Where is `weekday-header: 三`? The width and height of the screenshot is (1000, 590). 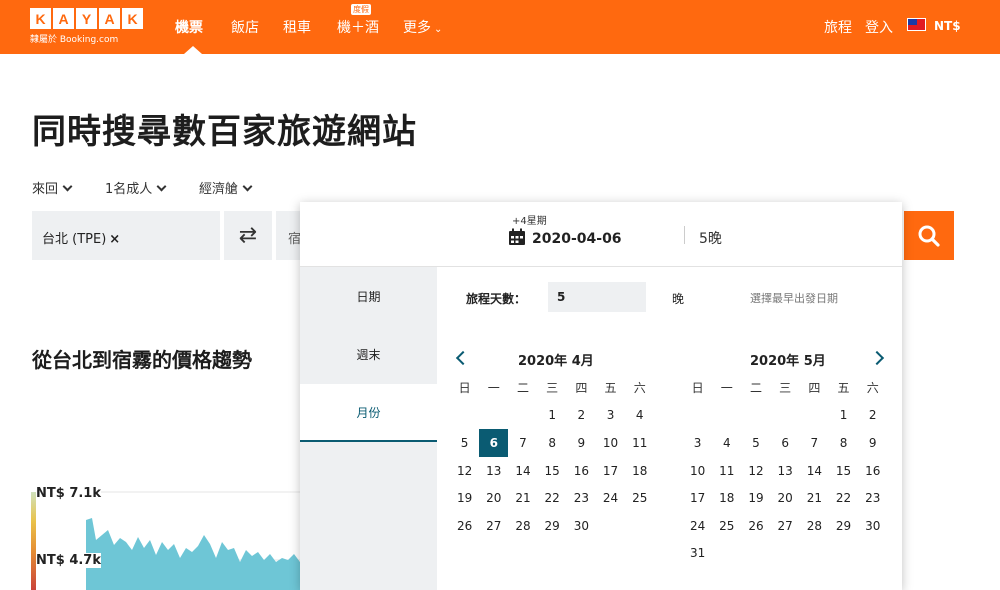
weekday-header: 三 is located at coordinates (552, 388).